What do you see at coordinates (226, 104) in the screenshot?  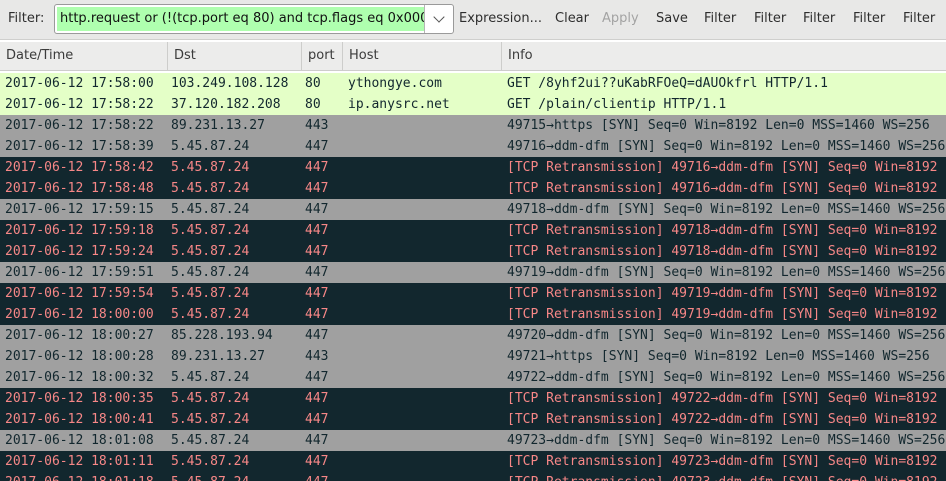 I see `cell-dst: 37.120.182.208` at bounding box center [226, 104].